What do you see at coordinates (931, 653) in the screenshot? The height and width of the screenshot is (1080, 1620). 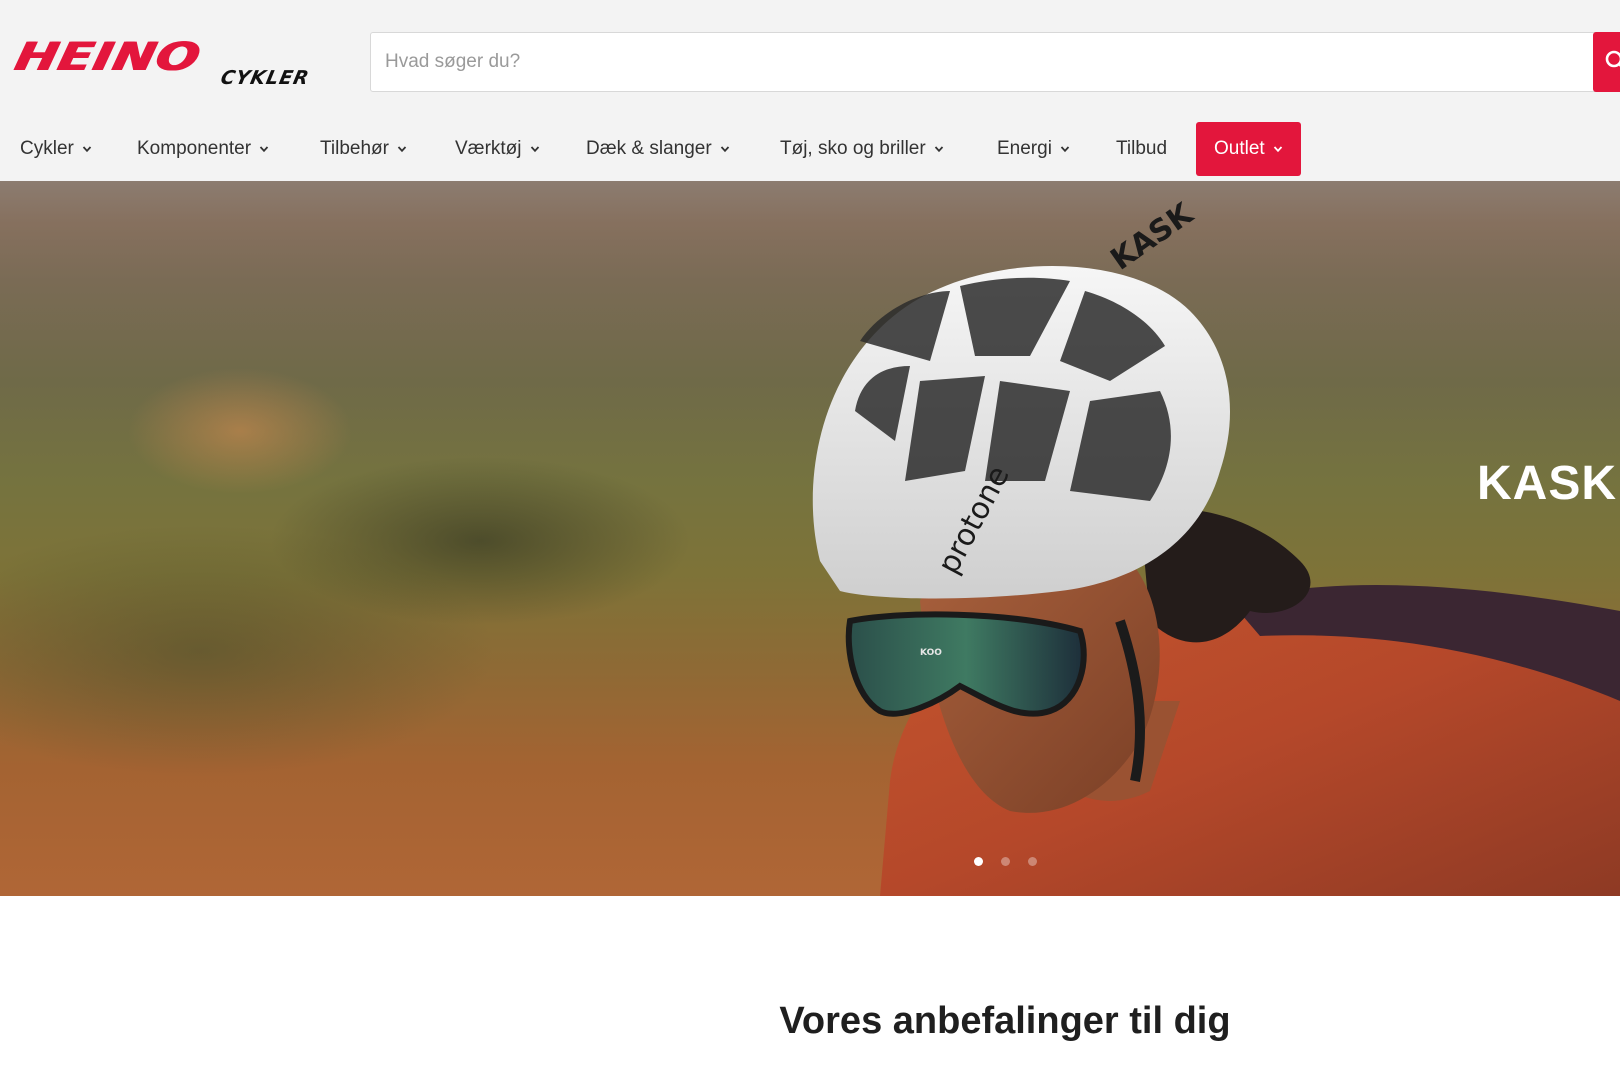 I see `glasses-brand-text: KOO` at bounding box center [931, 653].